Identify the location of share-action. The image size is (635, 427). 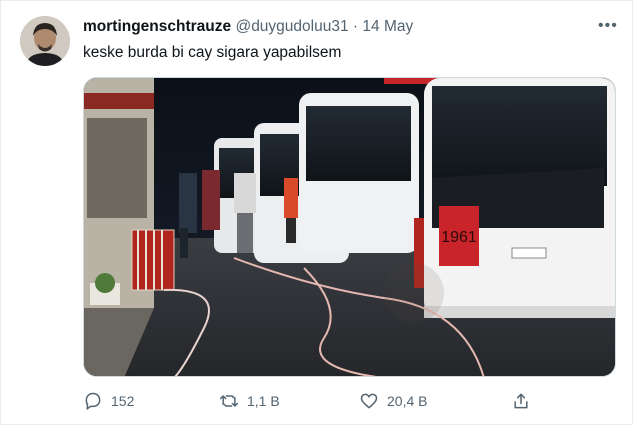
(521, 401).